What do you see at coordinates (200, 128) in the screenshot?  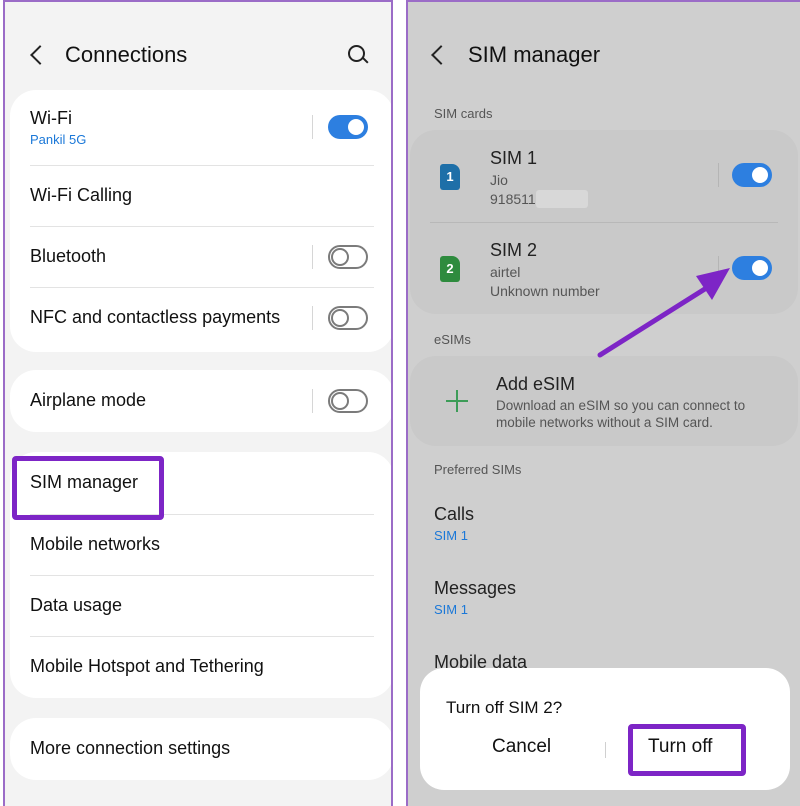 I see `wifi-row: Wi-Fi Pankil 5G` at bounding box center [200, 128].